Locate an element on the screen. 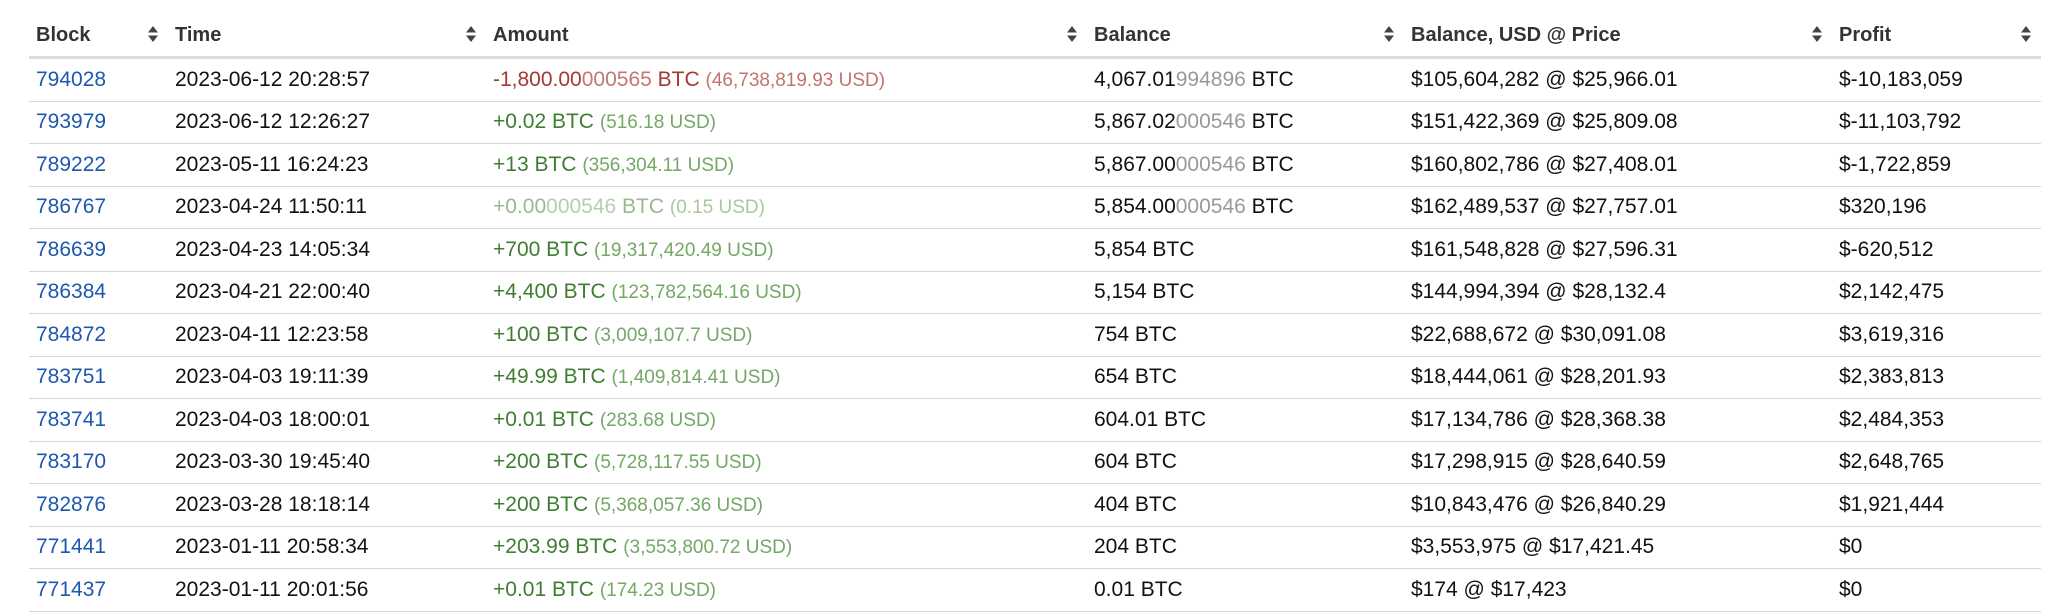 The image size is (2048, 612). time-cell: 2023-06-12 20:28:57 is located at coordinates (327, 79).